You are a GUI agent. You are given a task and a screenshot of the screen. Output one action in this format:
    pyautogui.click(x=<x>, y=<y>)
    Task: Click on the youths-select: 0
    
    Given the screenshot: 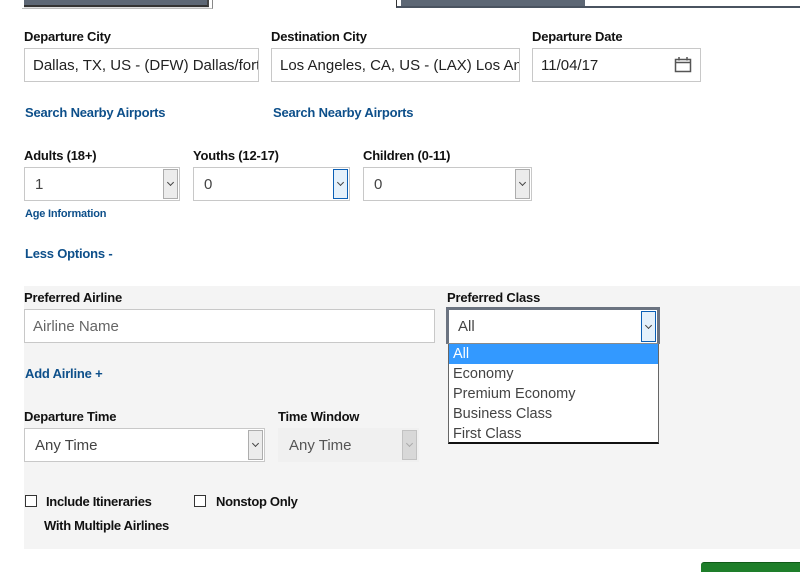 What is the action you would take?
    pyautogui.click(x=271, y=184)
    